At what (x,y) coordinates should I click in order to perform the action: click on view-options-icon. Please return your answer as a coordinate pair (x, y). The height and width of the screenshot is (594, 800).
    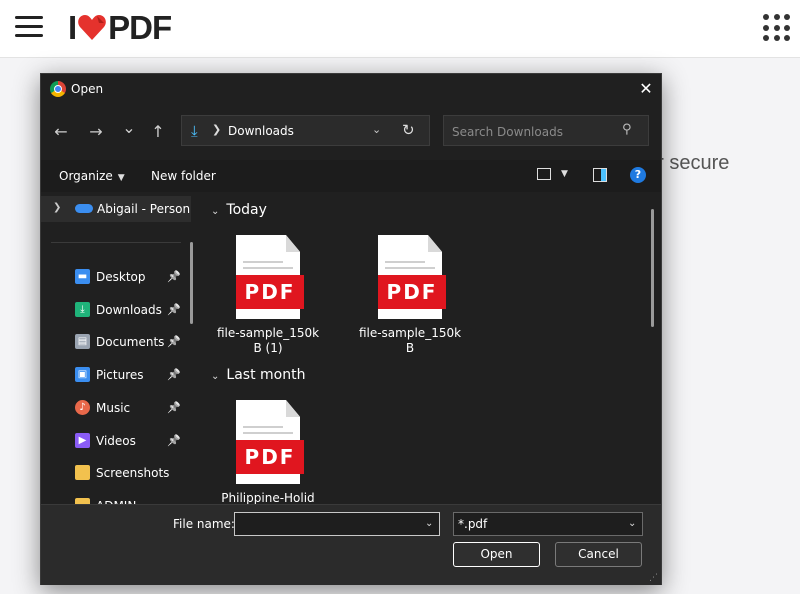
    Looking at the image, I should click on (544, 174).